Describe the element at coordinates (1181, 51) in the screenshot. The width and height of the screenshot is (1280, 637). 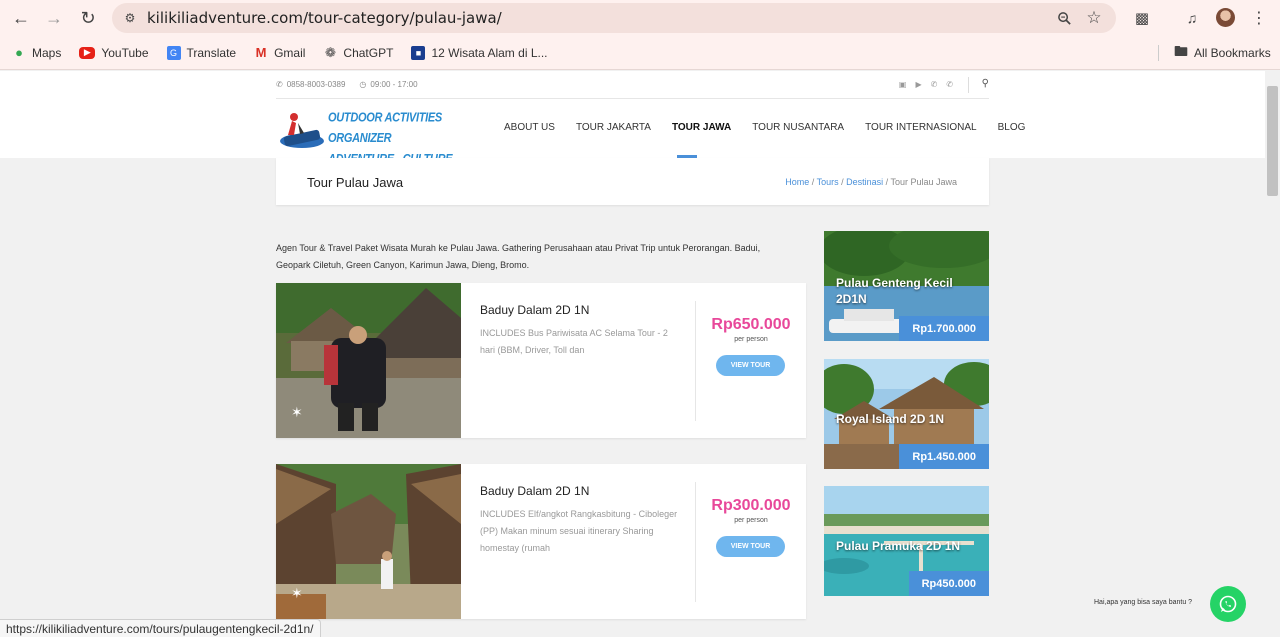
I see `folder-icon: 🖿` at that location.